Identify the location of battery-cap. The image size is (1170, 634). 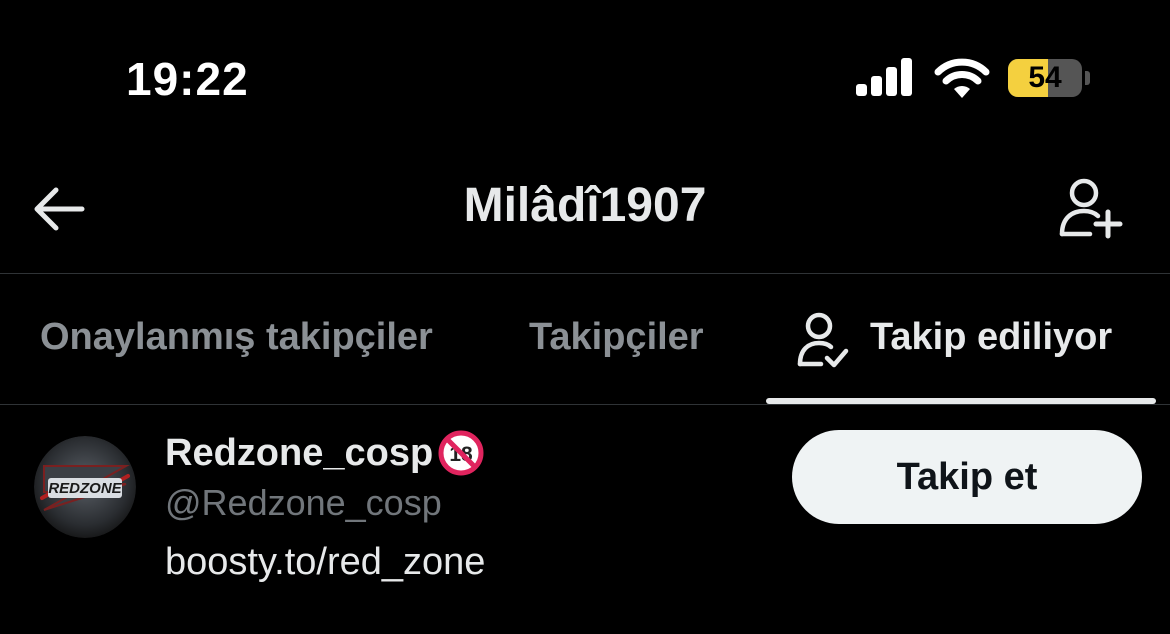
(1087, 78).